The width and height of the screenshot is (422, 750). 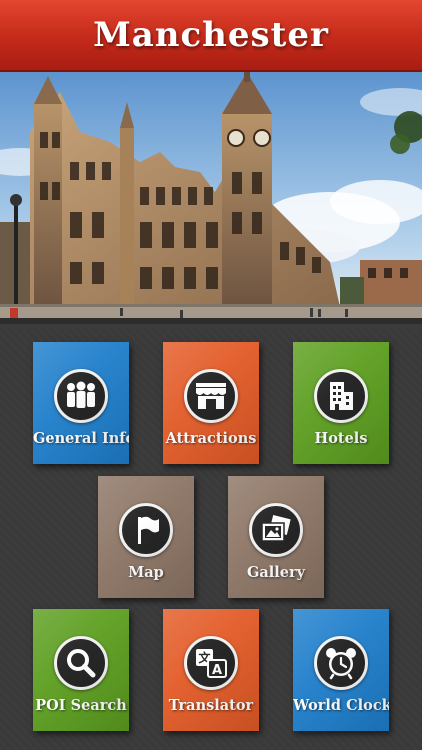 I want to click on tile-poi-search: POI Search, so click(x=81, y=670).